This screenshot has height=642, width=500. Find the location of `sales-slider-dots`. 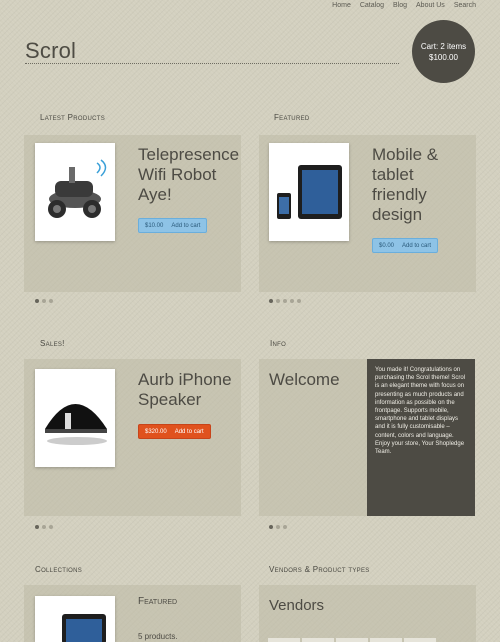

sales-slider-dots is located at coordinates (44, 527).